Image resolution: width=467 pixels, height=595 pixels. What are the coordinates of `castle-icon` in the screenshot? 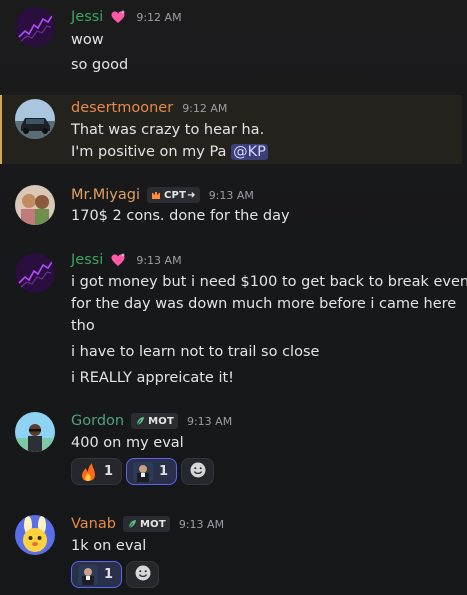 It's located at (156, 195).